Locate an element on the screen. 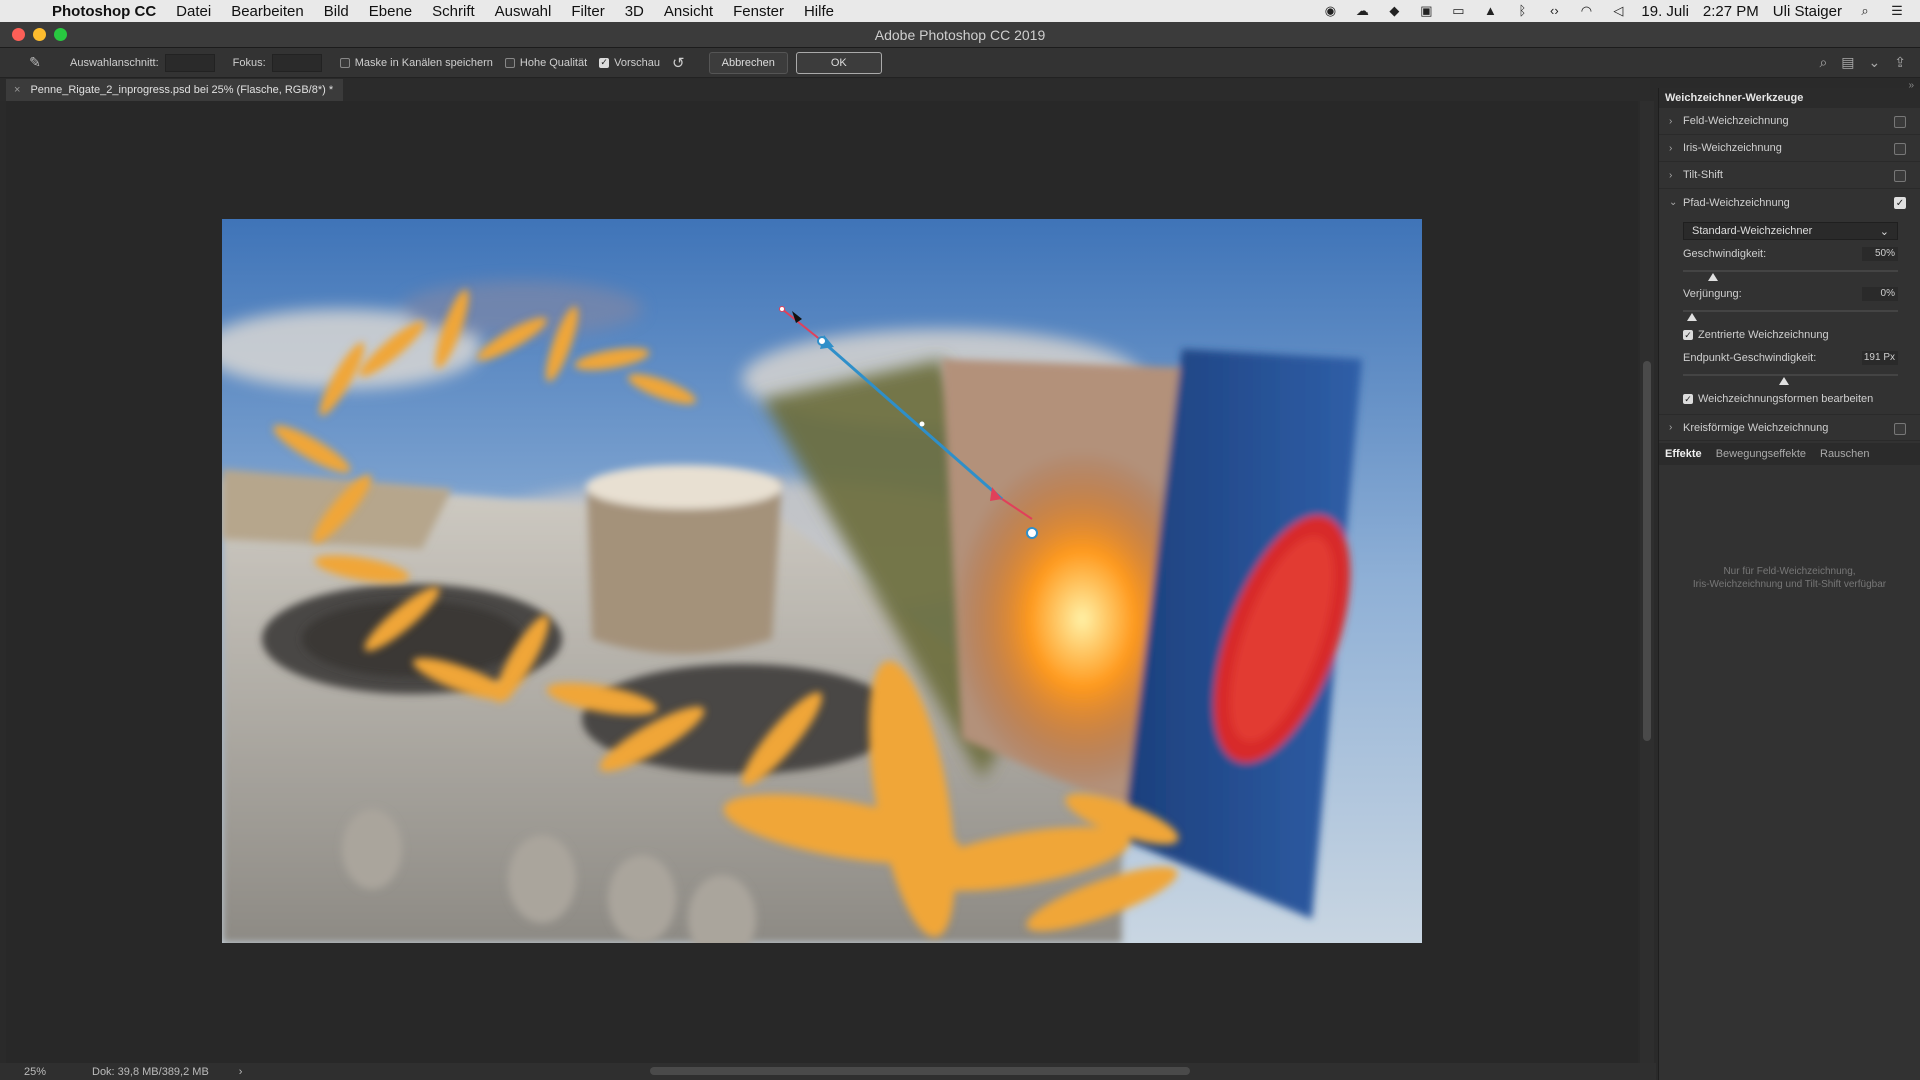 This screenshot has height=1080, width=1920. focus-field is located at coordinates (296, 62).